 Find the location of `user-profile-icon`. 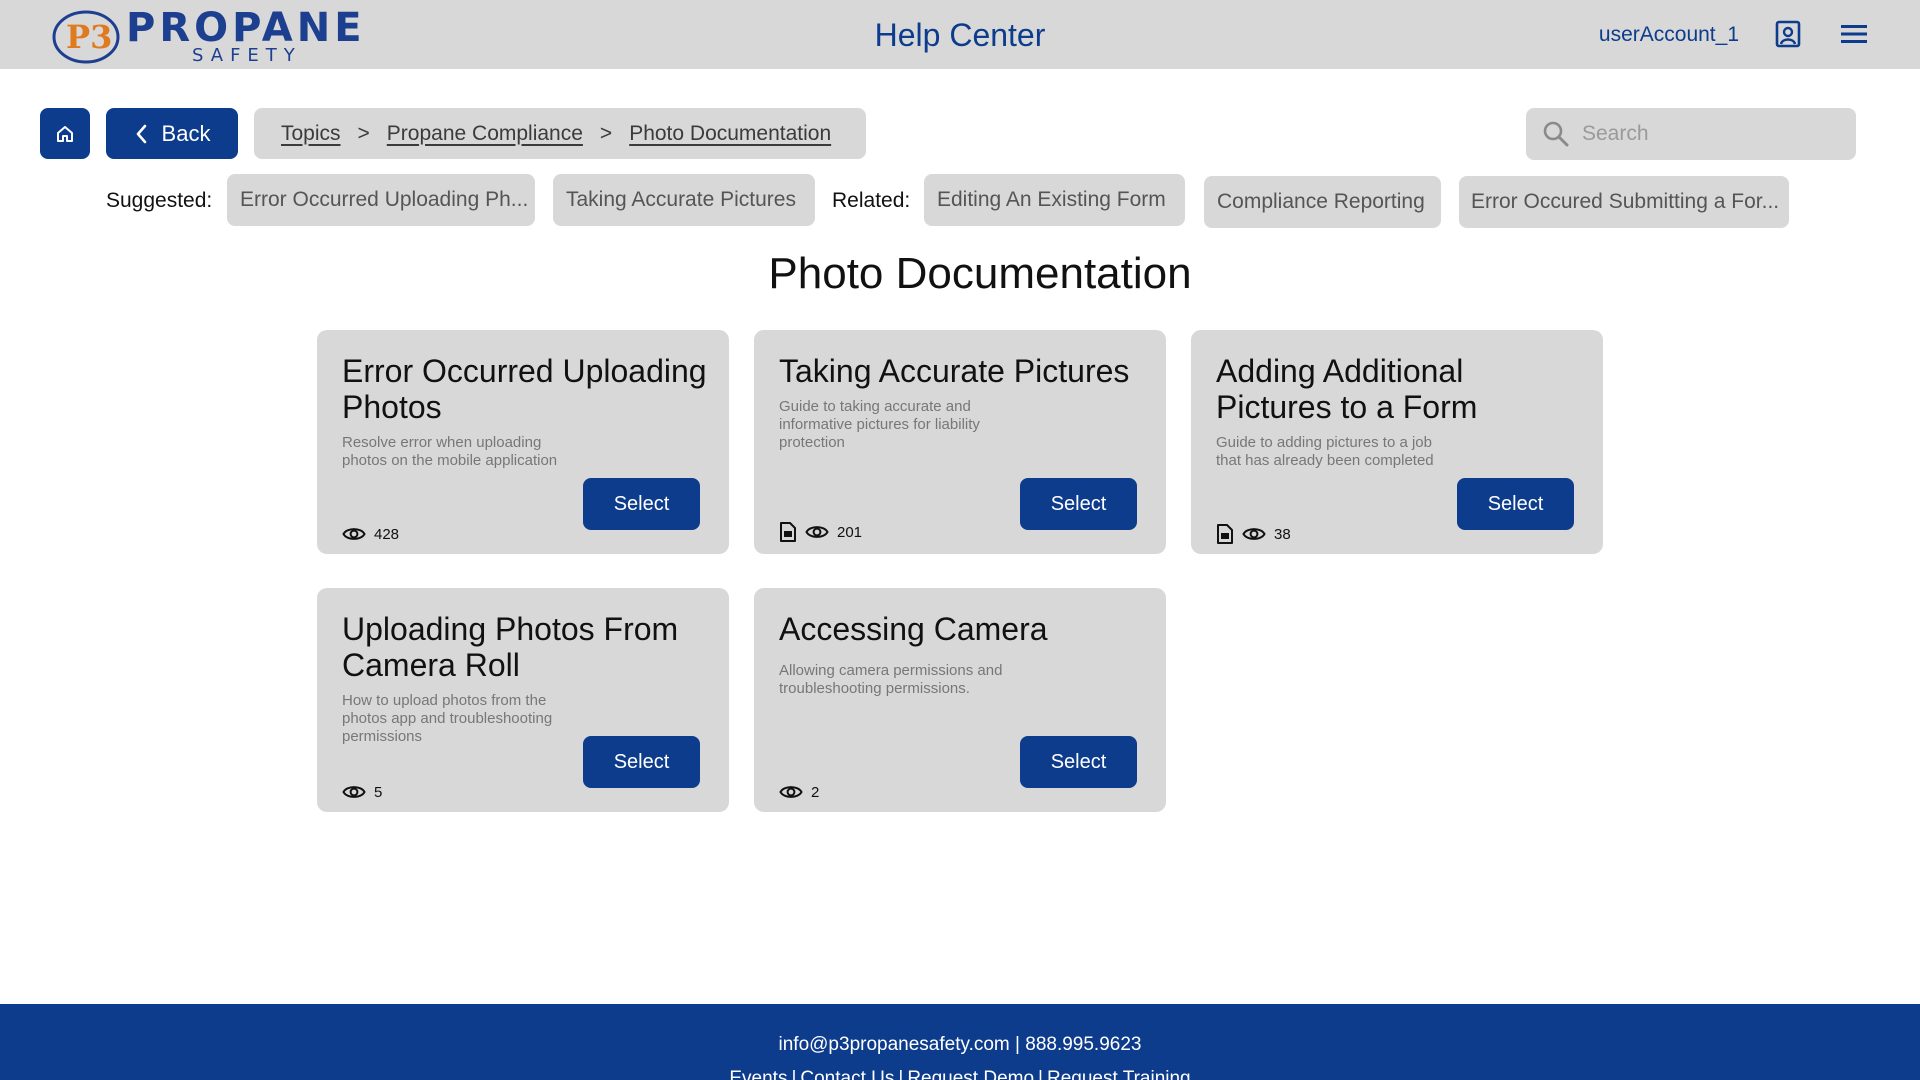

user-profile-icon is located at coordinates (1788, 34).